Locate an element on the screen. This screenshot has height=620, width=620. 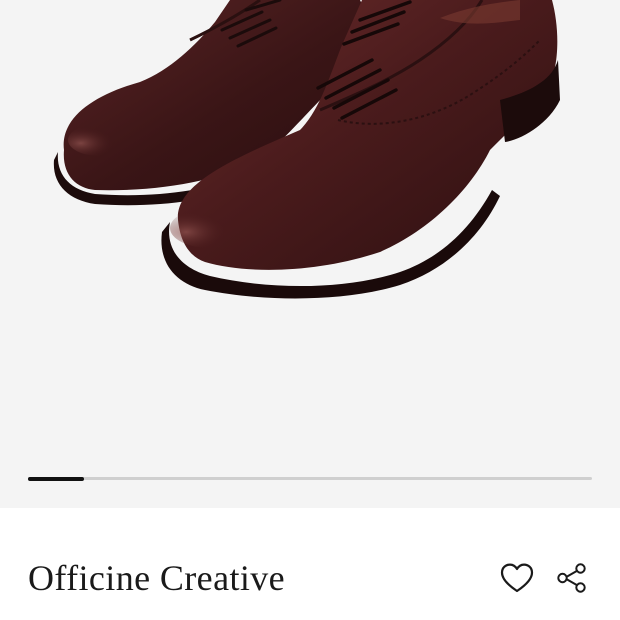
carousel-progress-indicator is located at coordinates (56, 478).